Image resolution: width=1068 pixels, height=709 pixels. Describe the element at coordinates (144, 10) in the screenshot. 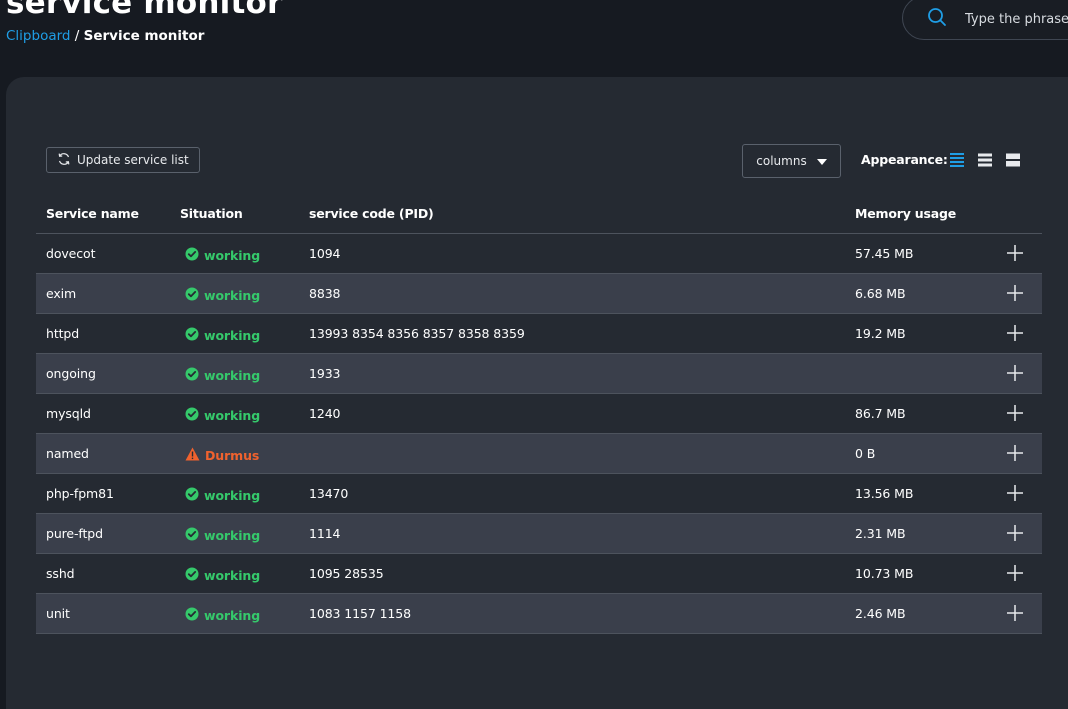

I see `page-title: service monitor` at that location.